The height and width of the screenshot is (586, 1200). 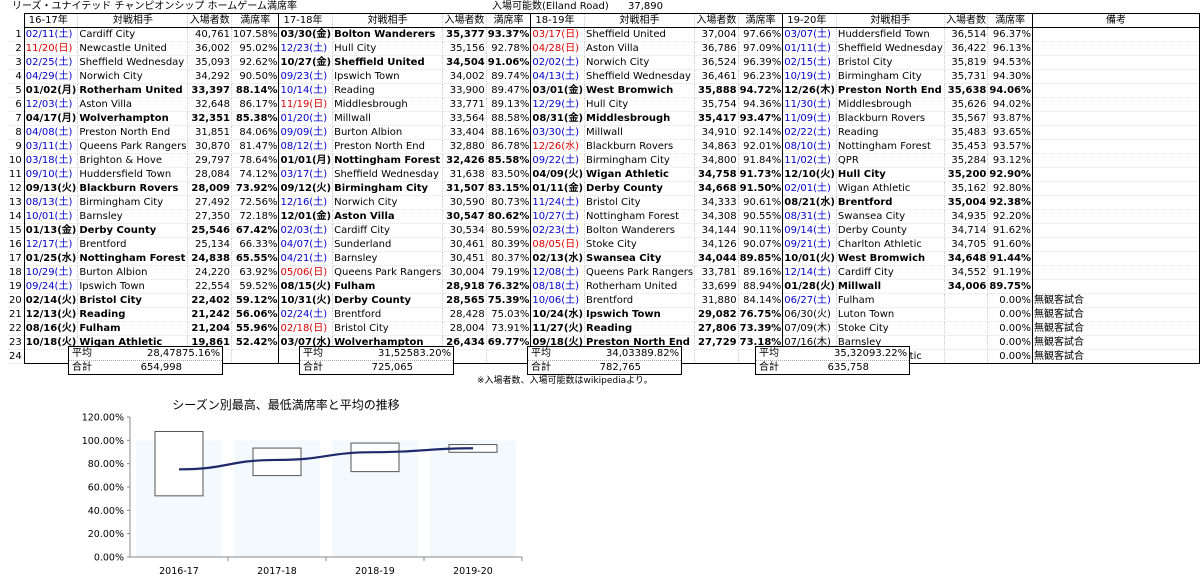 I want to click on attendance: 27,729, so click(x=717, y=343).